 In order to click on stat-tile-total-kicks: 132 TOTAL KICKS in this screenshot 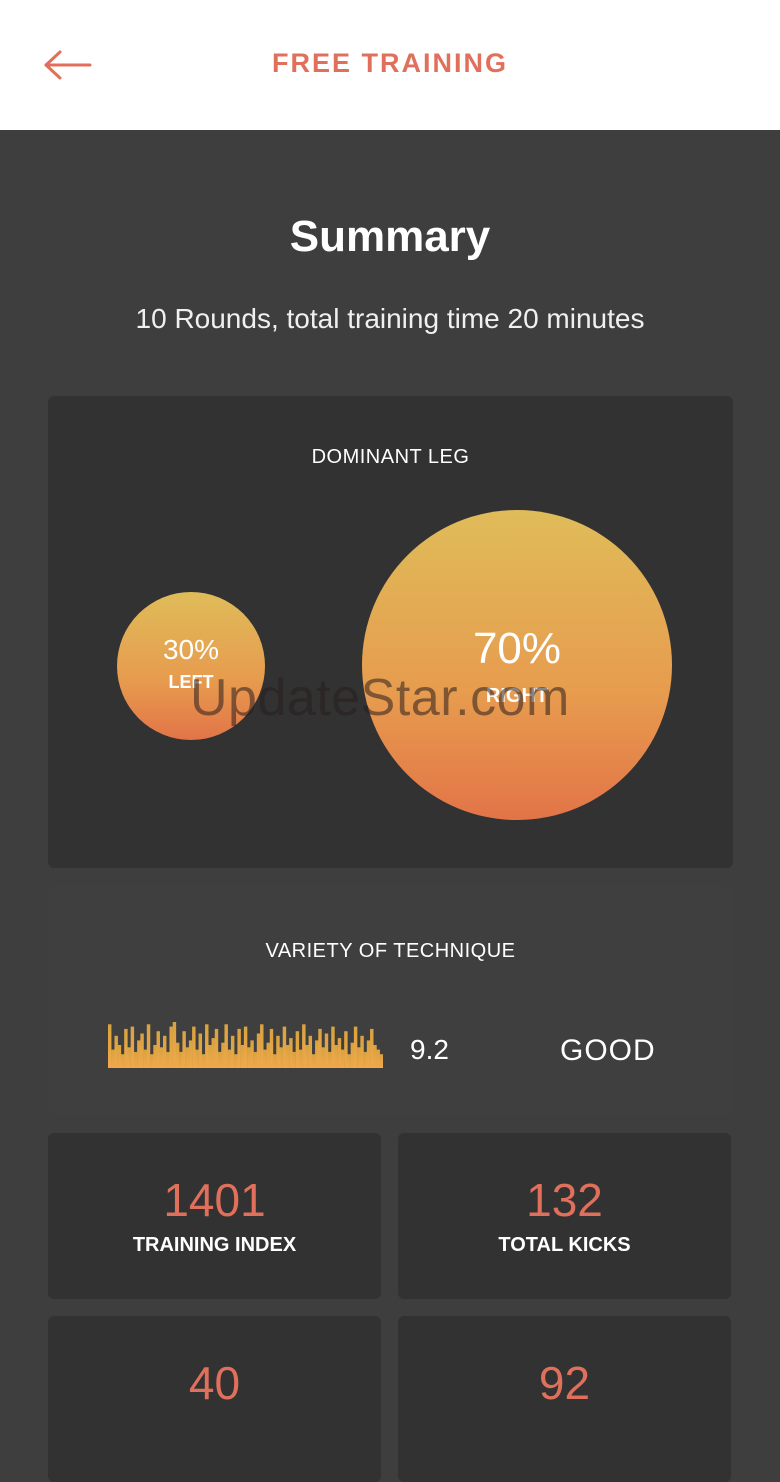, I will do `click(564, 1216)`.